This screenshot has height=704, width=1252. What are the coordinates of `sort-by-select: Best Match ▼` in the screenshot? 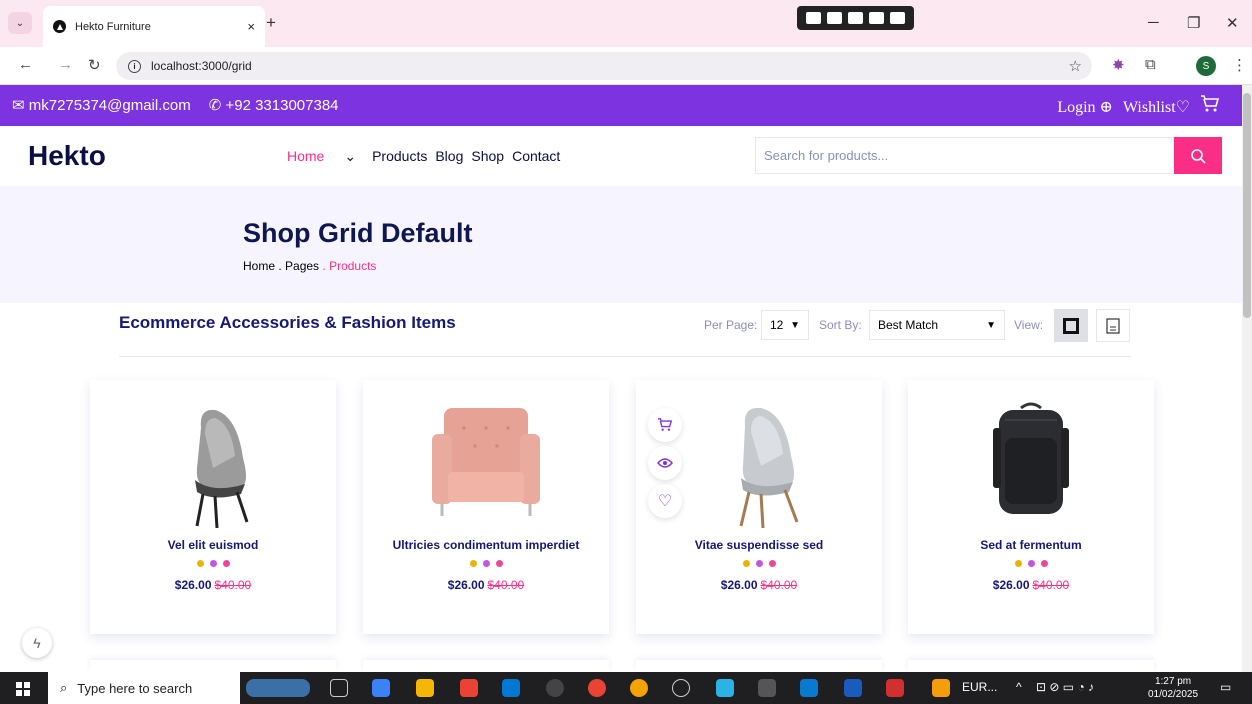 It's located at (937, 325).